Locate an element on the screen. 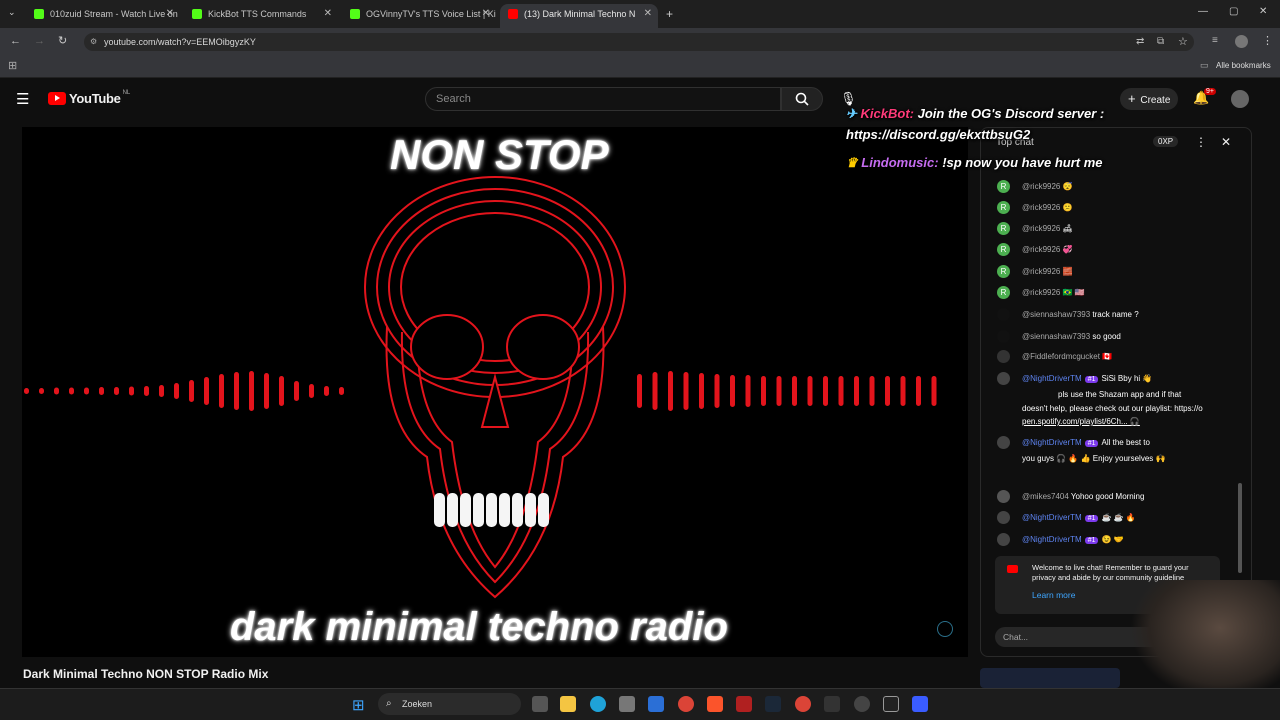 Image resolution: width=1280 pixels, height=720 pixels. chat-message: @NightDriverTM #1 ☕ ☕ 🔥 is located at coordinates (1079, 517).